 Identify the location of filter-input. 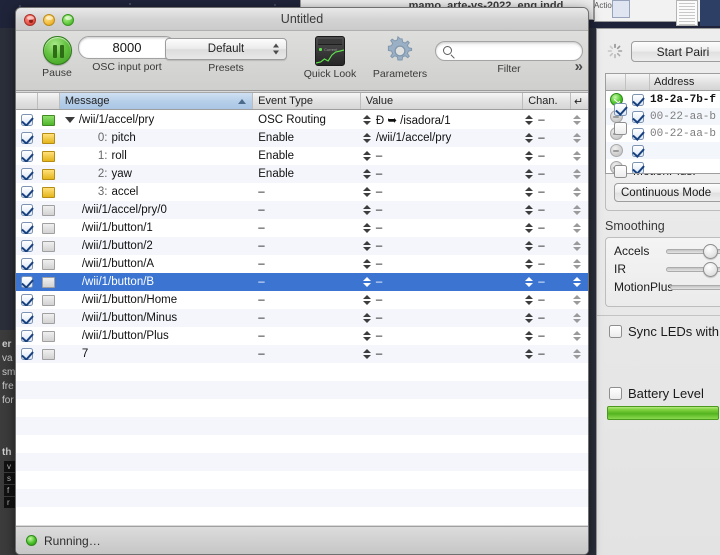
(518, 51).